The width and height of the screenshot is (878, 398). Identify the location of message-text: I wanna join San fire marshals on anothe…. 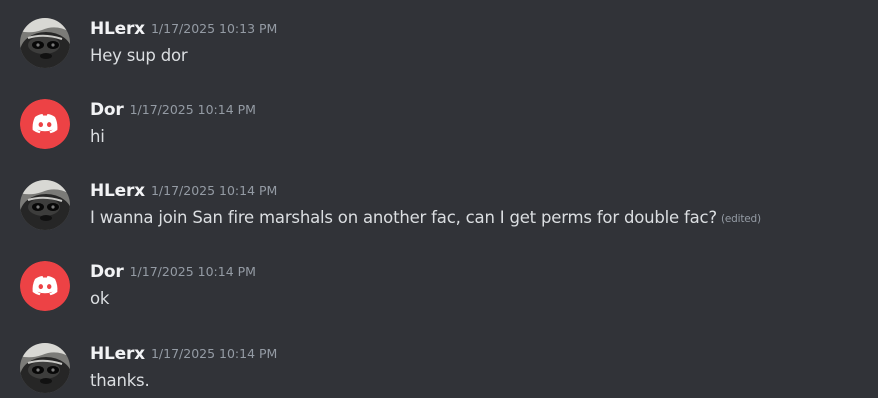
(403, 217).